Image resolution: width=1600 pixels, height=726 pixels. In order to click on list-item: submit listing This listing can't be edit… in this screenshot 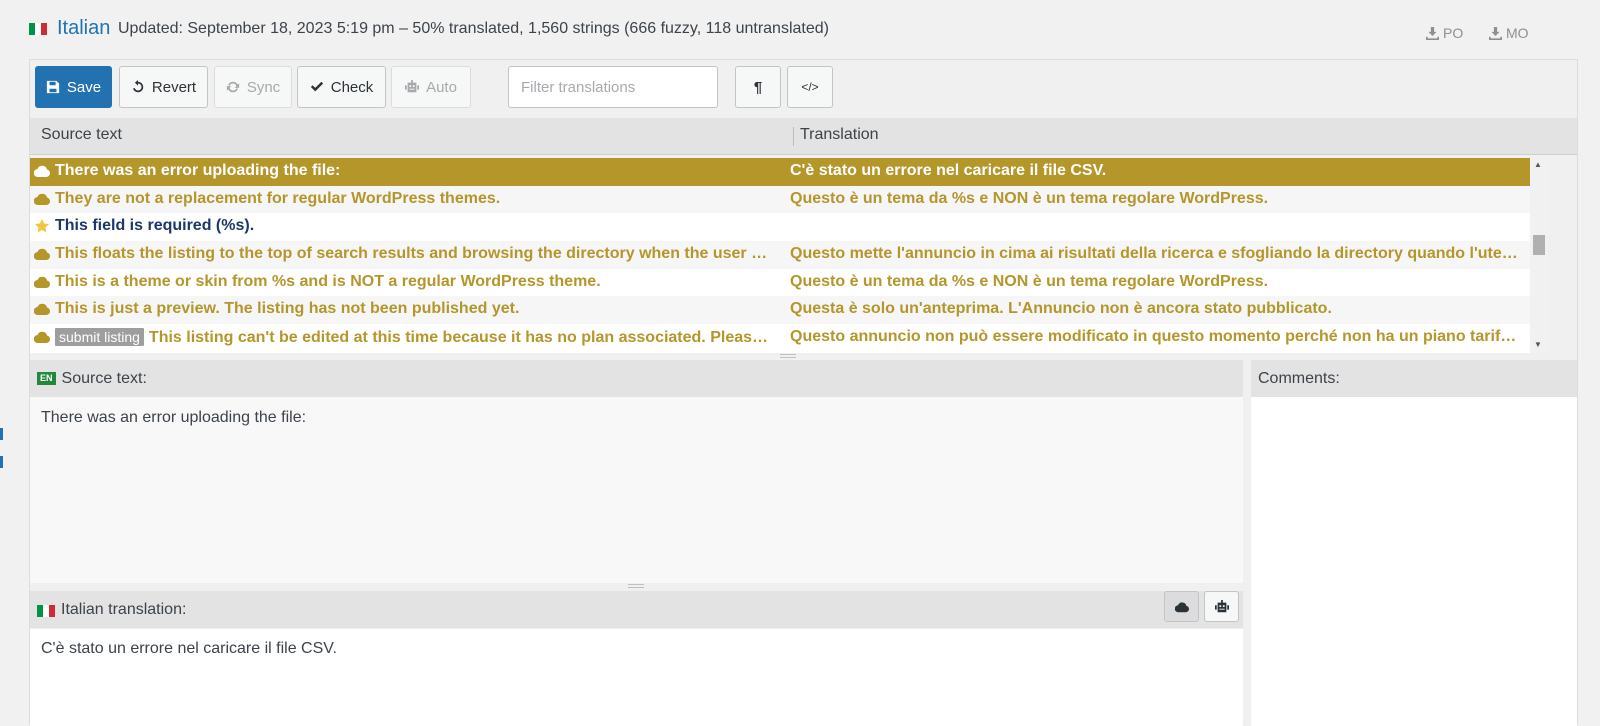, I will do `click(780, 338)`.